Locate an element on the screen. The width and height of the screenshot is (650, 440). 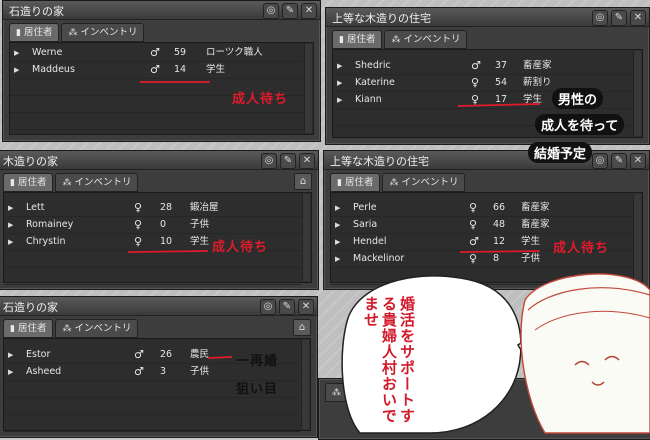
table-row: ▶ Maddeus ♂ 14 学生 is located at coordinates (156, 70).